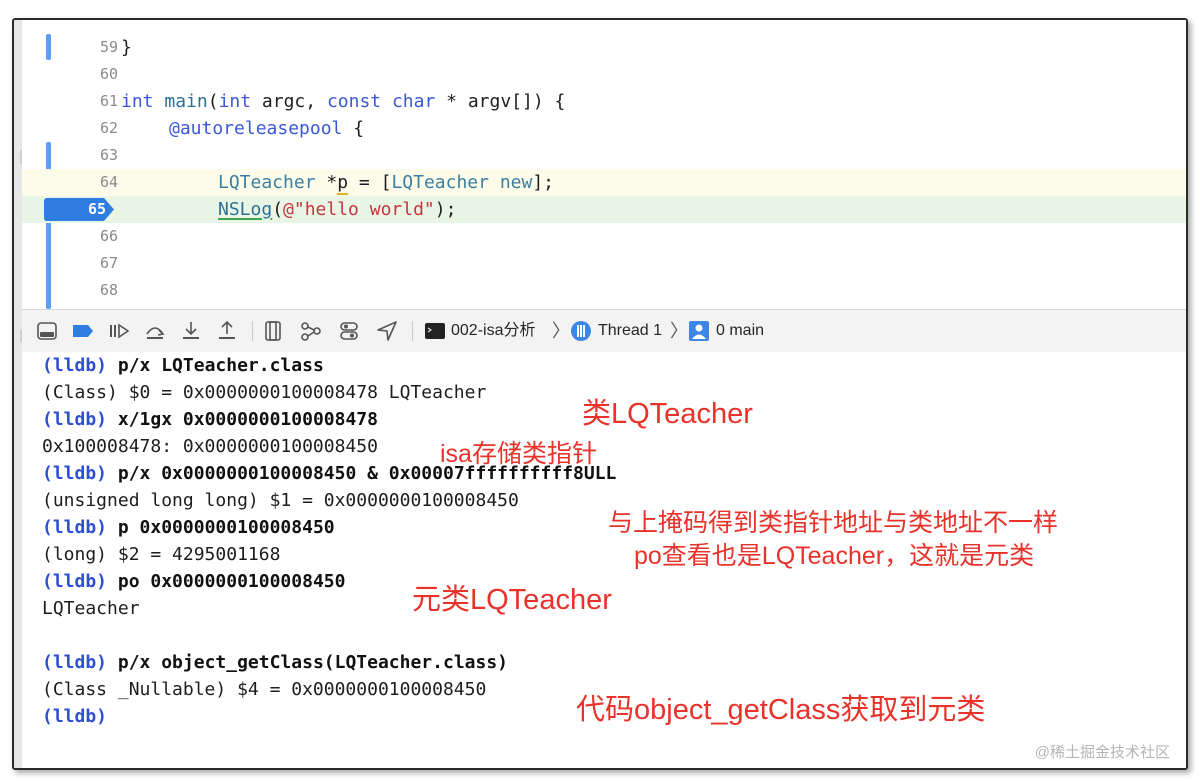 This screenshot has height=781, width=1200. Describe the element at coordinates (604, 155) in the screenshot. I see `code-line-63: 63` at that location.